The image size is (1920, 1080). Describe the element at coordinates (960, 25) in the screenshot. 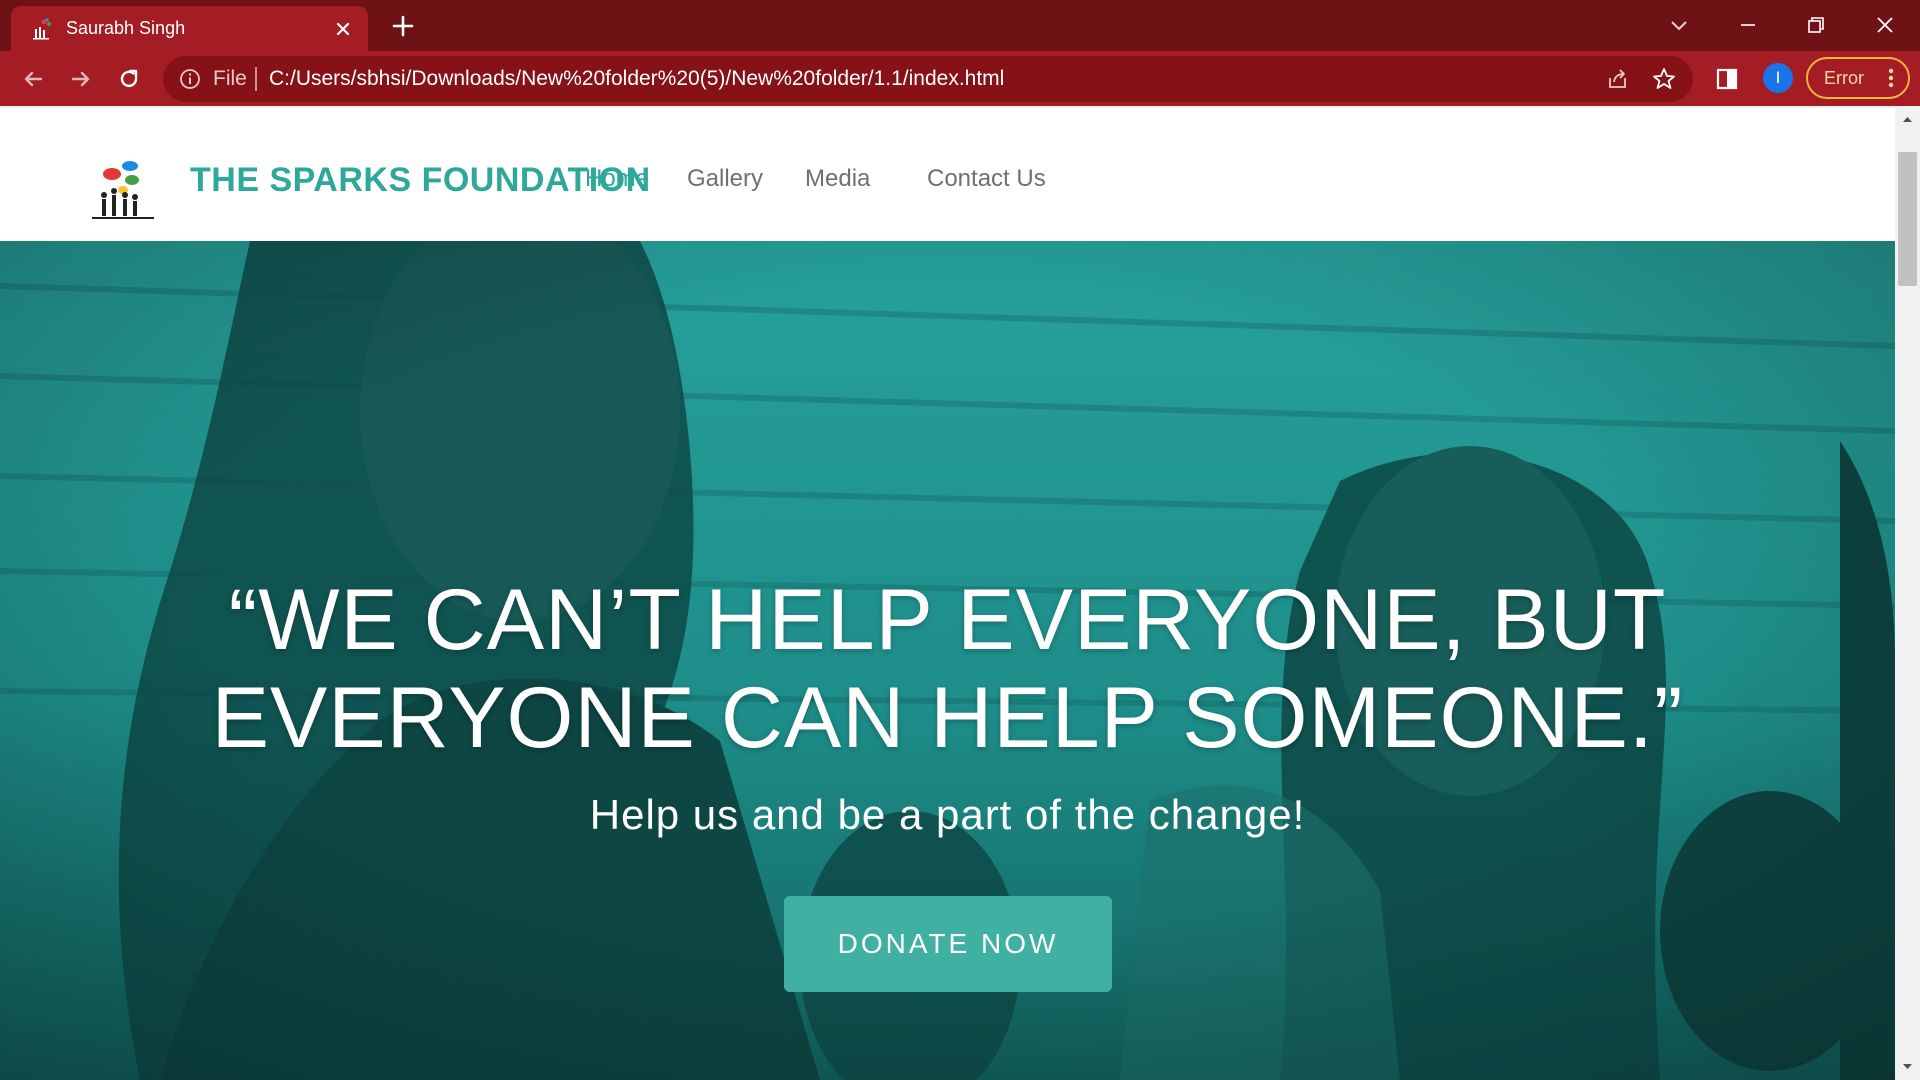

I see `browser-tab-strip: Saurabh Singh` at that location.